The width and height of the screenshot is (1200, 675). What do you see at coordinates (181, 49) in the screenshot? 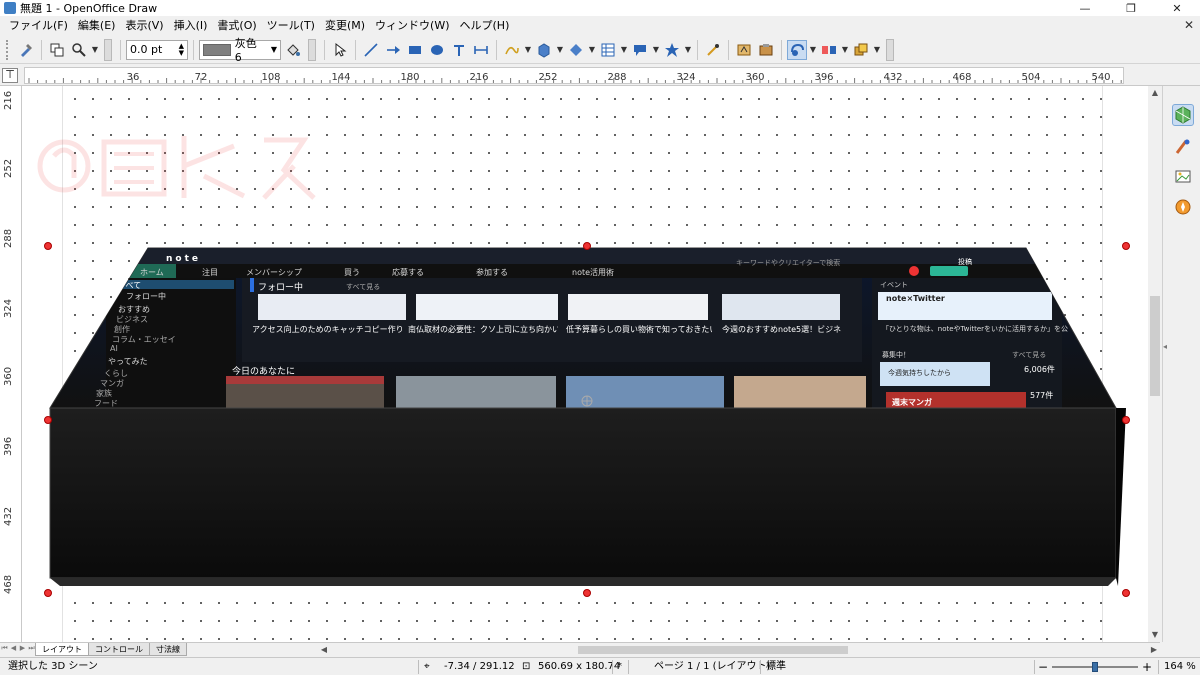
I see `spinner-icon: ▲ ▼` at bounding box center [181, 49].